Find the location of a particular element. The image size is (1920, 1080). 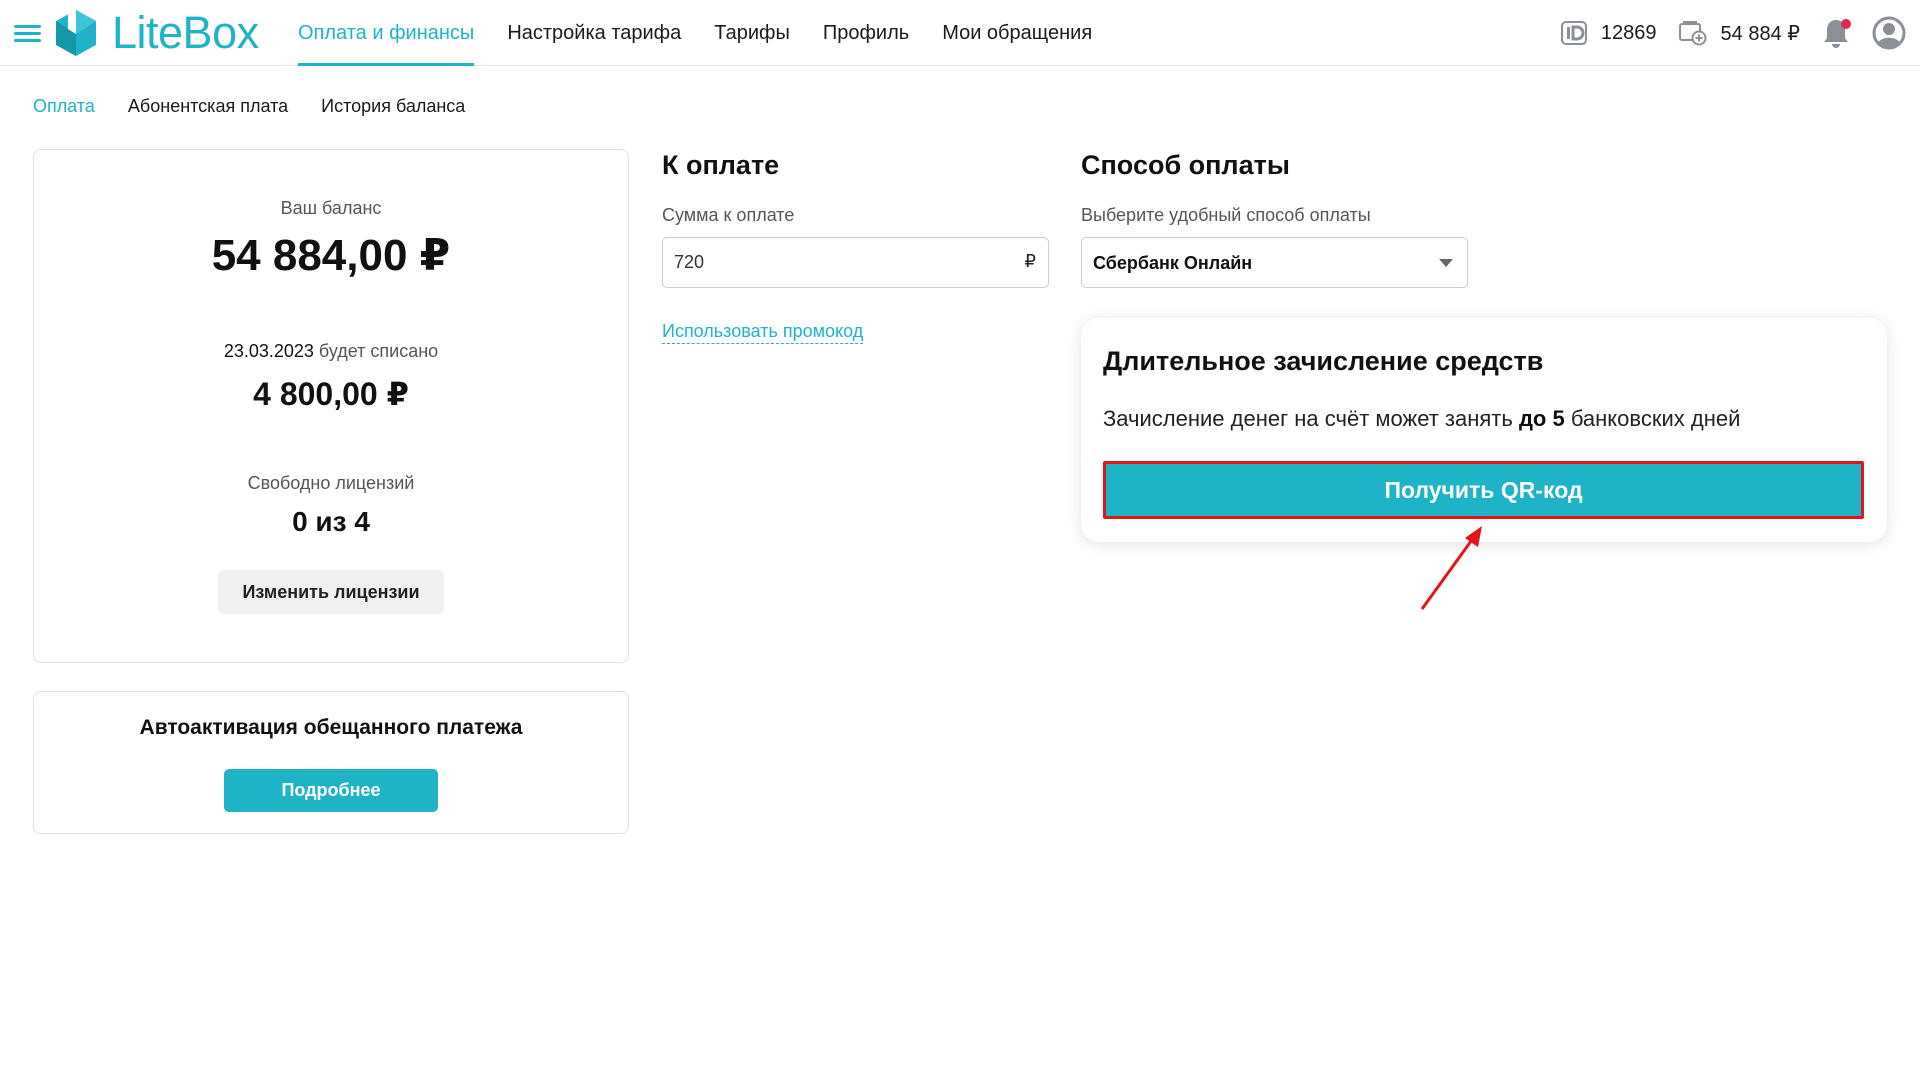

balance-value: 54 884,00 ₽ is located at coordinates (331, 255).